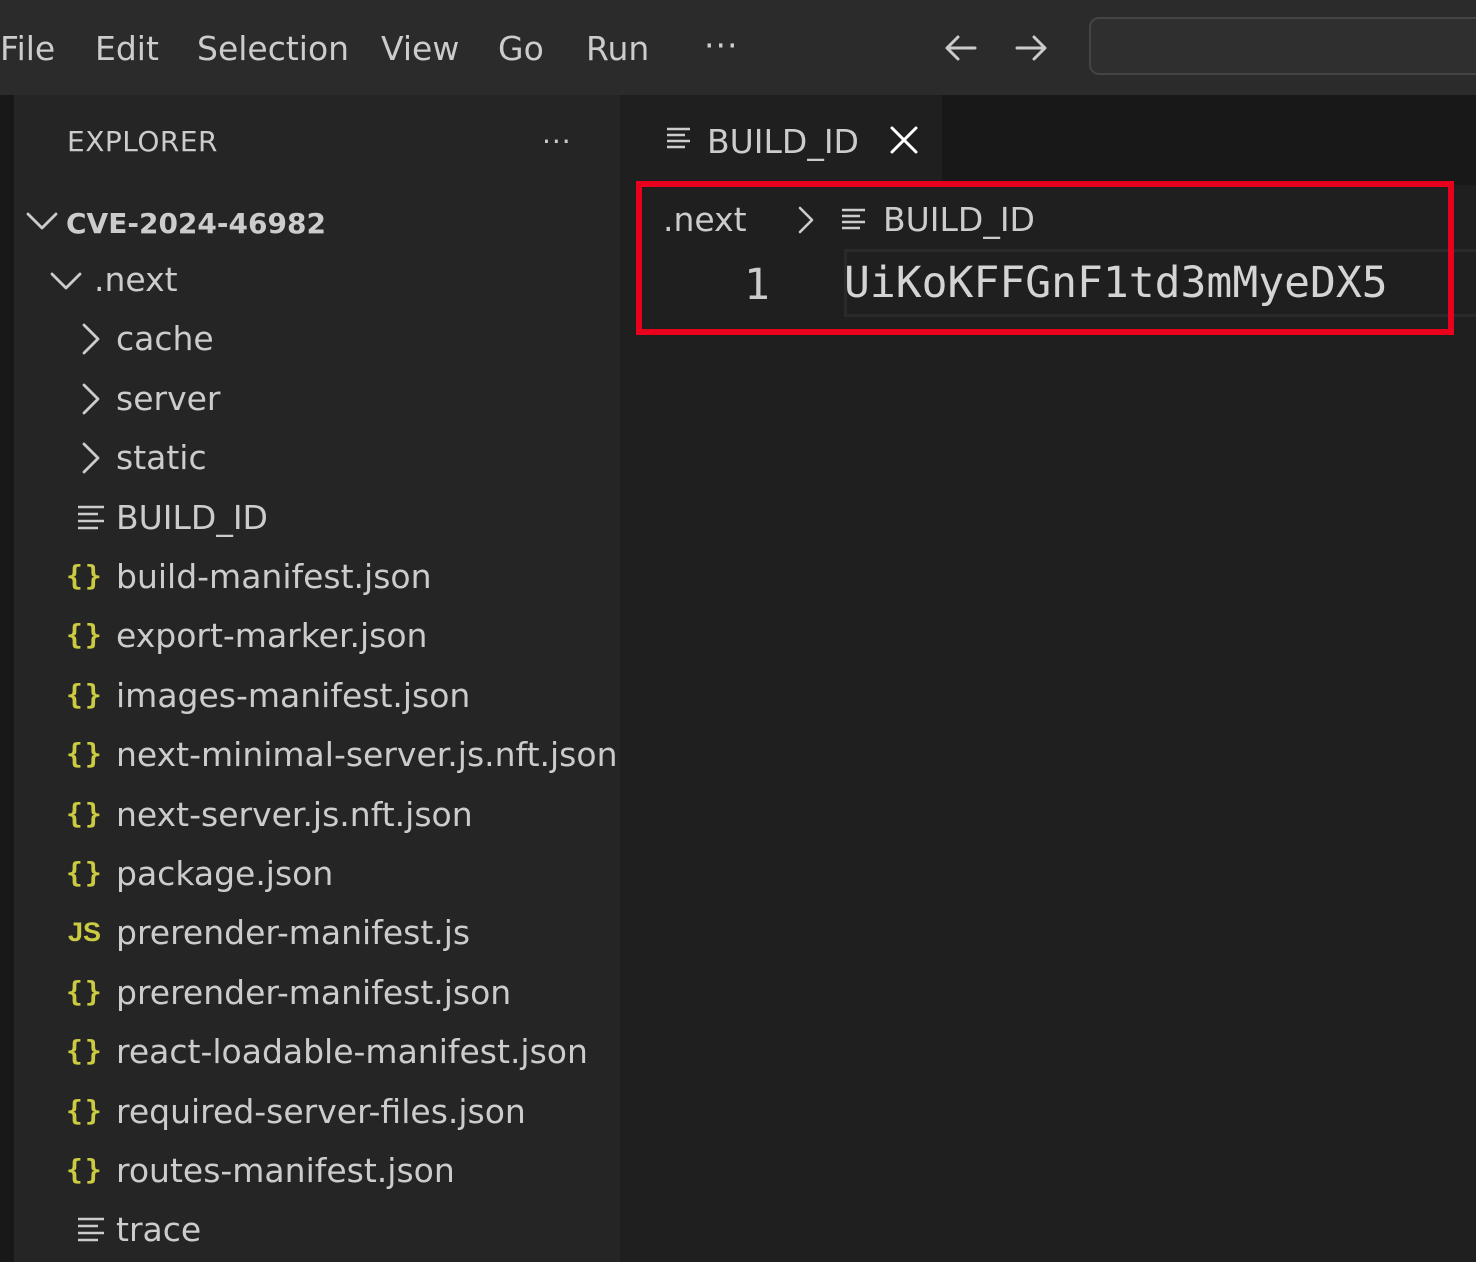 Image resolution: width=1476 pixels, height=1262 pixels. What do you see at coordinates (557, 141) in the screenshot?
I see `explorer-more-button: ···` at bounding box center [557, 141].